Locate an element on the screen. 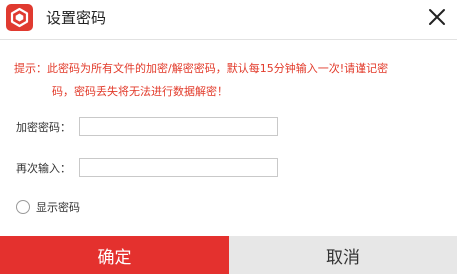  notice-line-2: 码，密码丢失将无法进行数据解密！ is located at coordinates (140, 91).